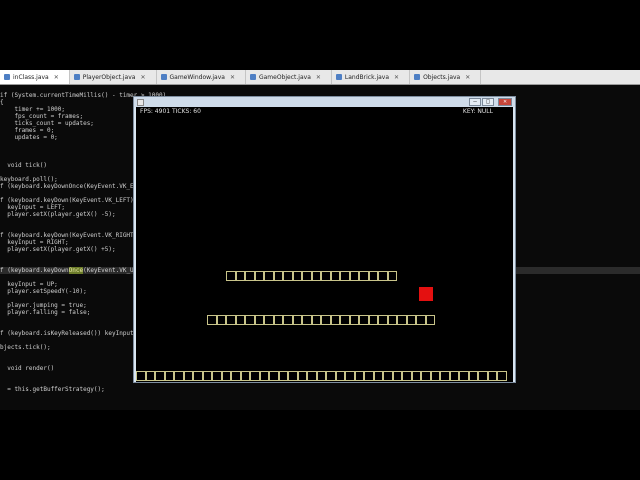 Image resolution: width=640 pixels, height=480 pixels. I want to click on code-line: f (keyboard.keyDown(KeyEvent.VK_LEFT)) {, so click(72, 200).